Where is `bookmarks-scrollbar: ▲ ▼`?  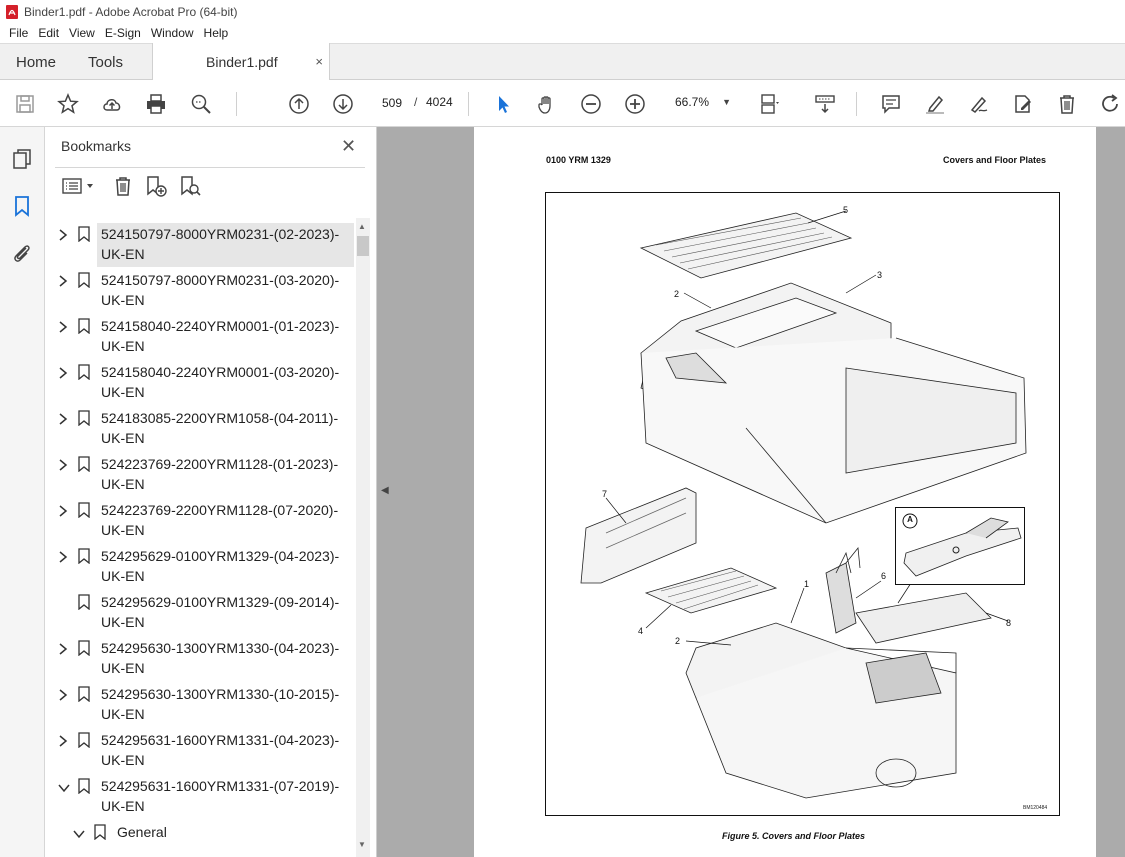
bookmarks-scrollbar: ▲ ▼ is located at coordinates (363, 537).